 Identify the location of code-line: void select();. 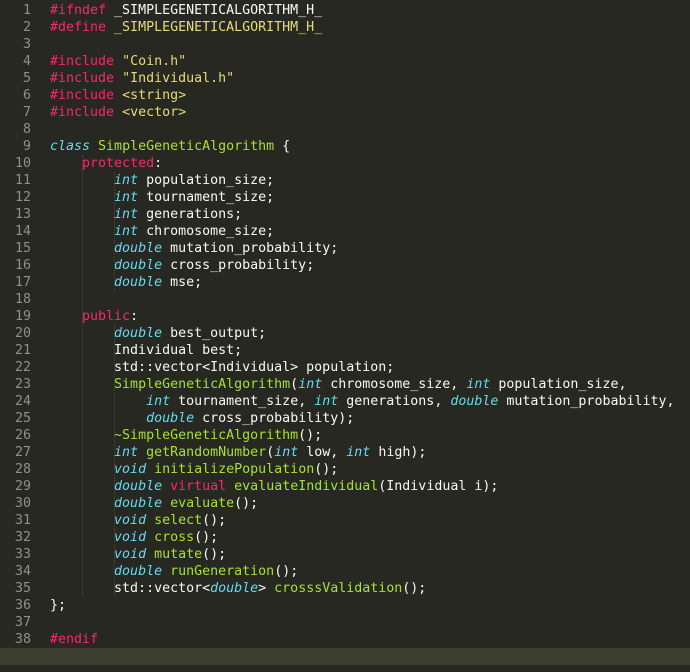
(138, 520).